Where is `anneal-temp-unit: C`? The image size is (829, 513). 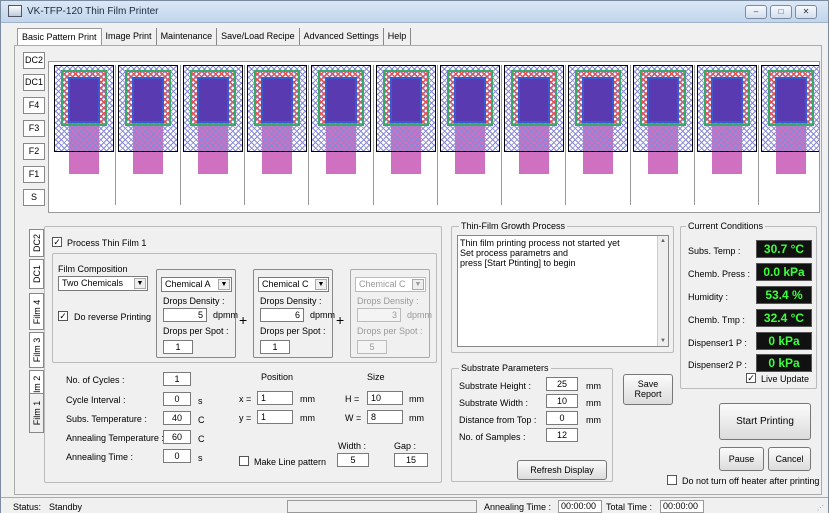 anneal-temp-unit: C is located at coordinates (201, 439).